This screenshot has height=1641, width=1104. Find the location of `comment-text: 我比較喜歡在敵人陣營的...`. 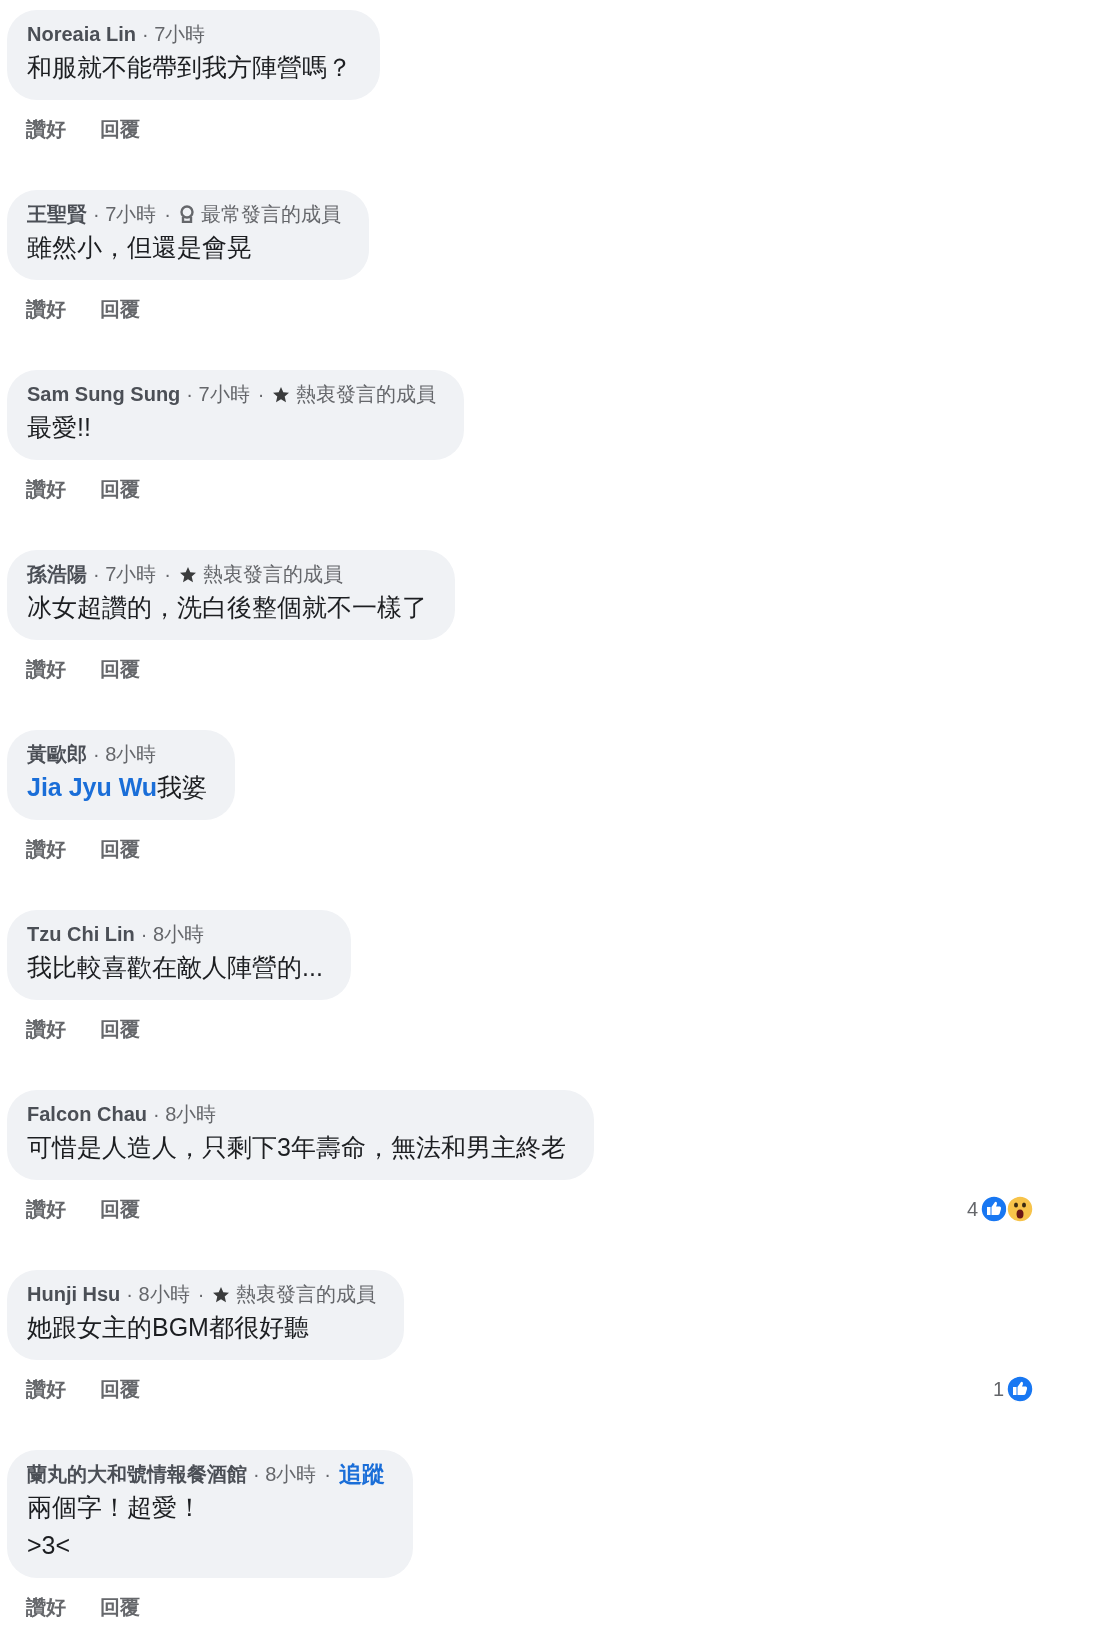

comment-text: 我比較喜歡在敵人陣營的... is located at coordinates (175, 967).